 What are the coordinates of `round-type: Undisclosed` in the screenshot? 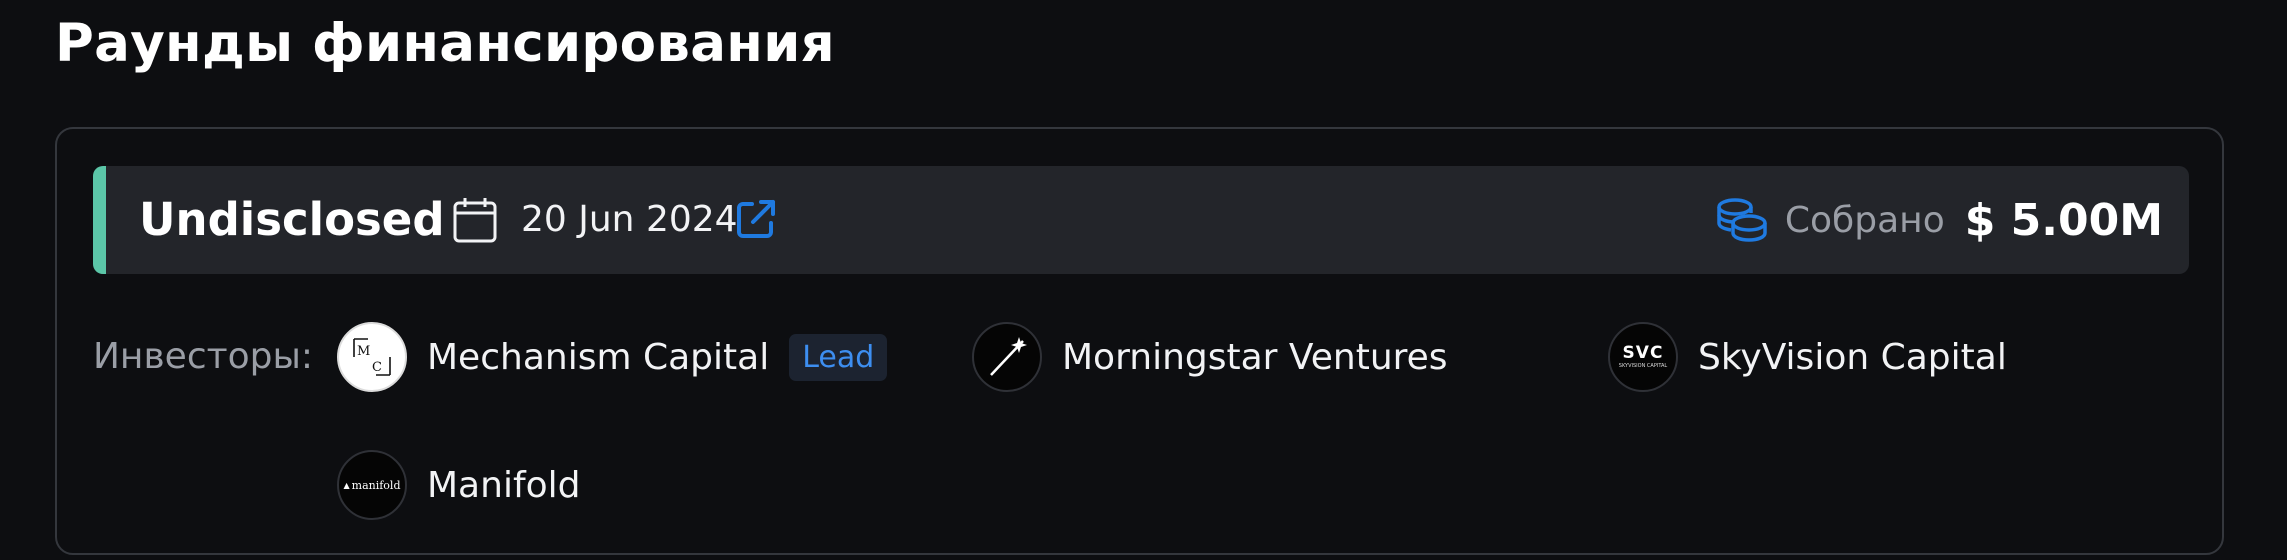 It's located at (292, 219).